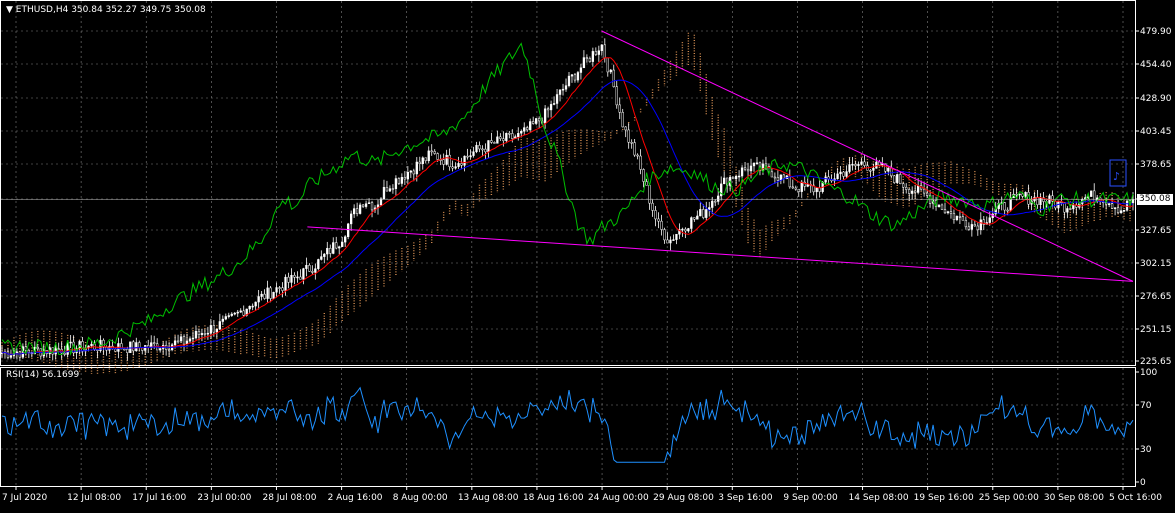 Image resolution: width=1175 pixels, height=513 pixels. I want to click on trendline, so click(720, 254).